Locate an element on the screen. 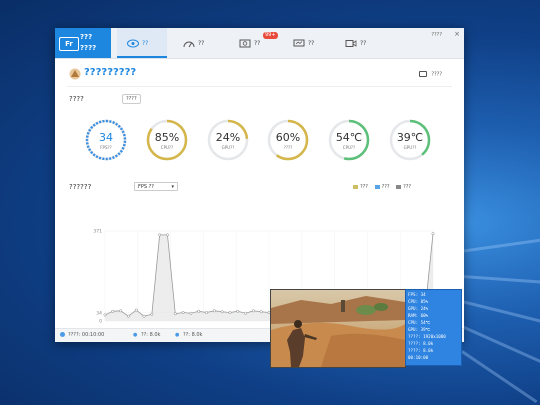 The image size is (540, 405). game-title: ????????? is located at coordinates (110, 72).